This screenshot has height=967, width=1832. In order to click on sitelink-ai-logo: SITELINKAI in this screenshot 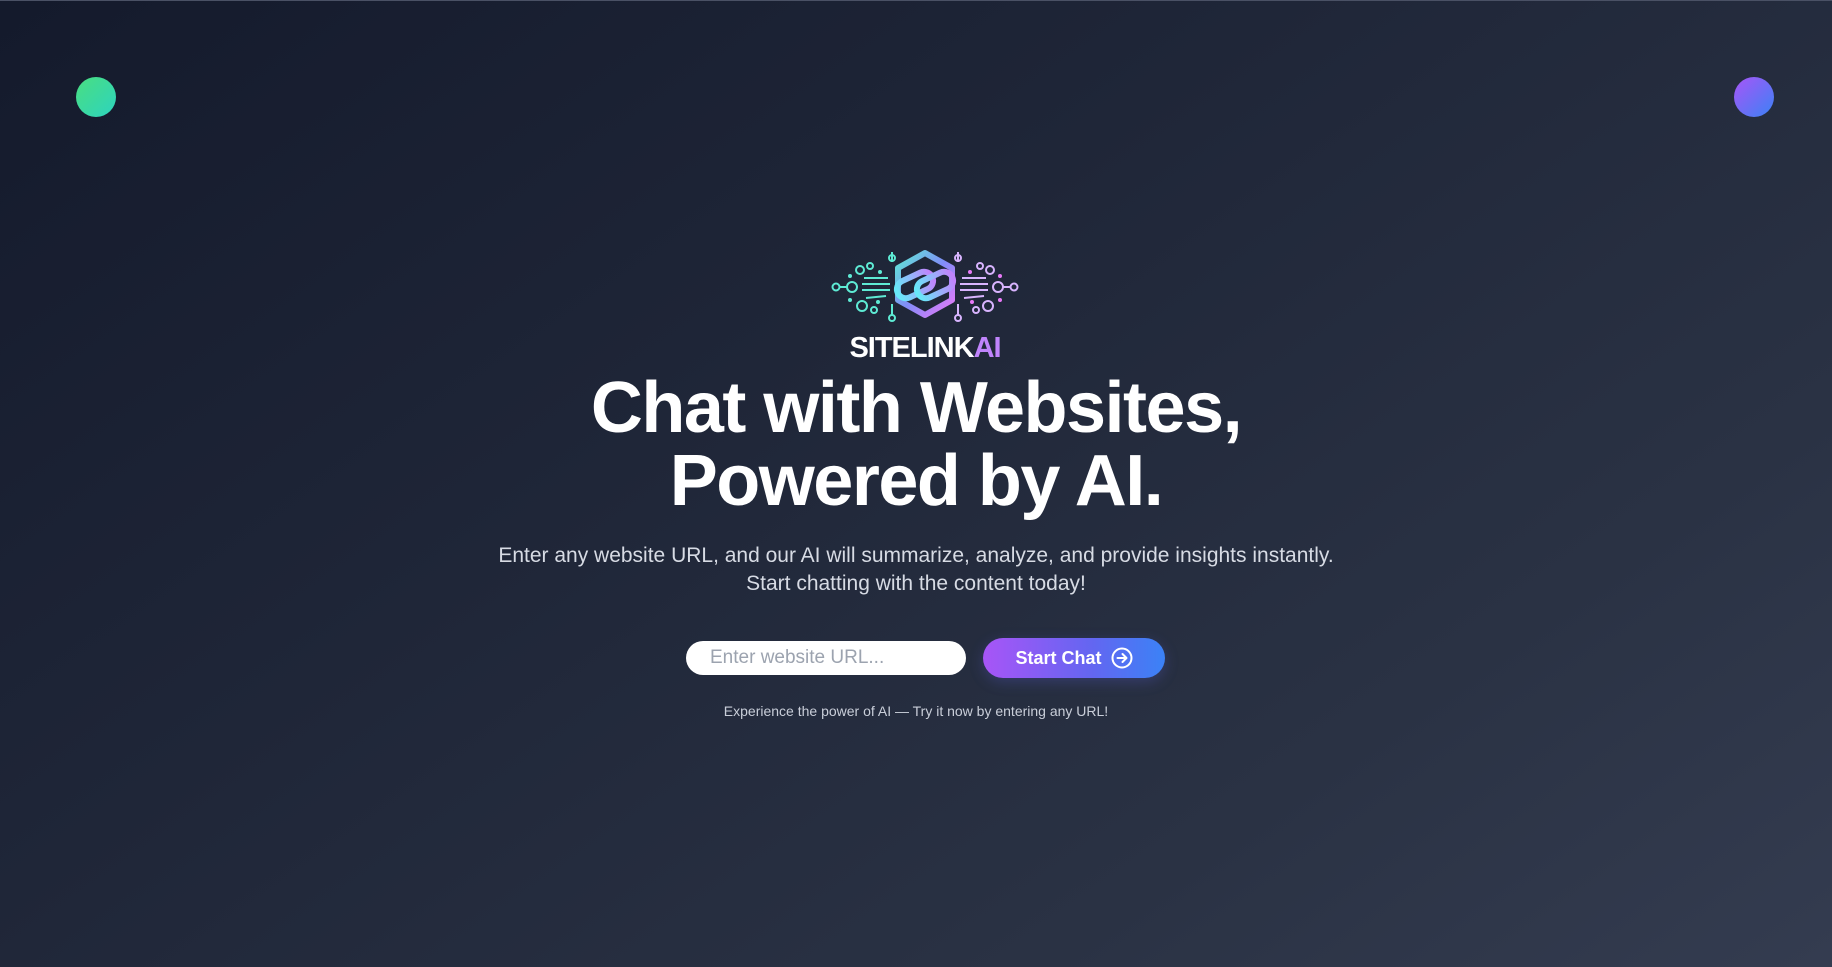, I will do `click(925, 310)`.